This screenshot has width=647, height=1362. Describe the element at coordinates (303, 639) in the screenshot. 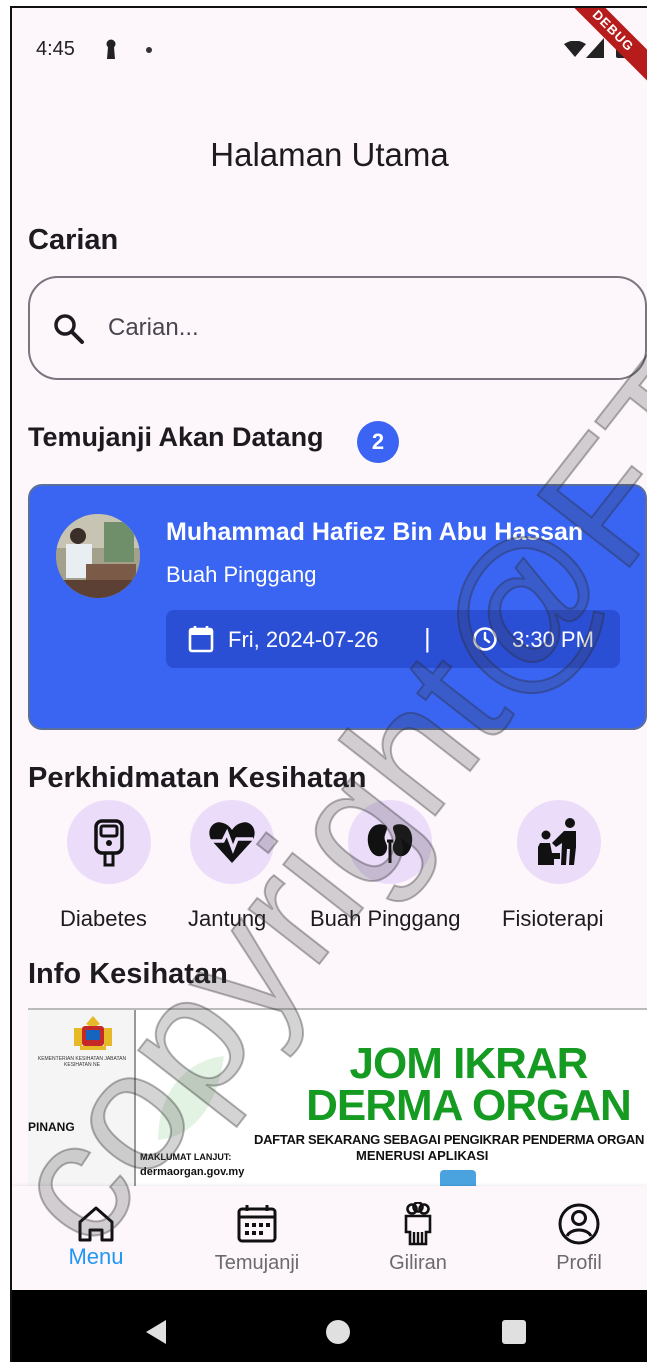

I see `appointment-date: Fri, 2024-07-26` at that location.